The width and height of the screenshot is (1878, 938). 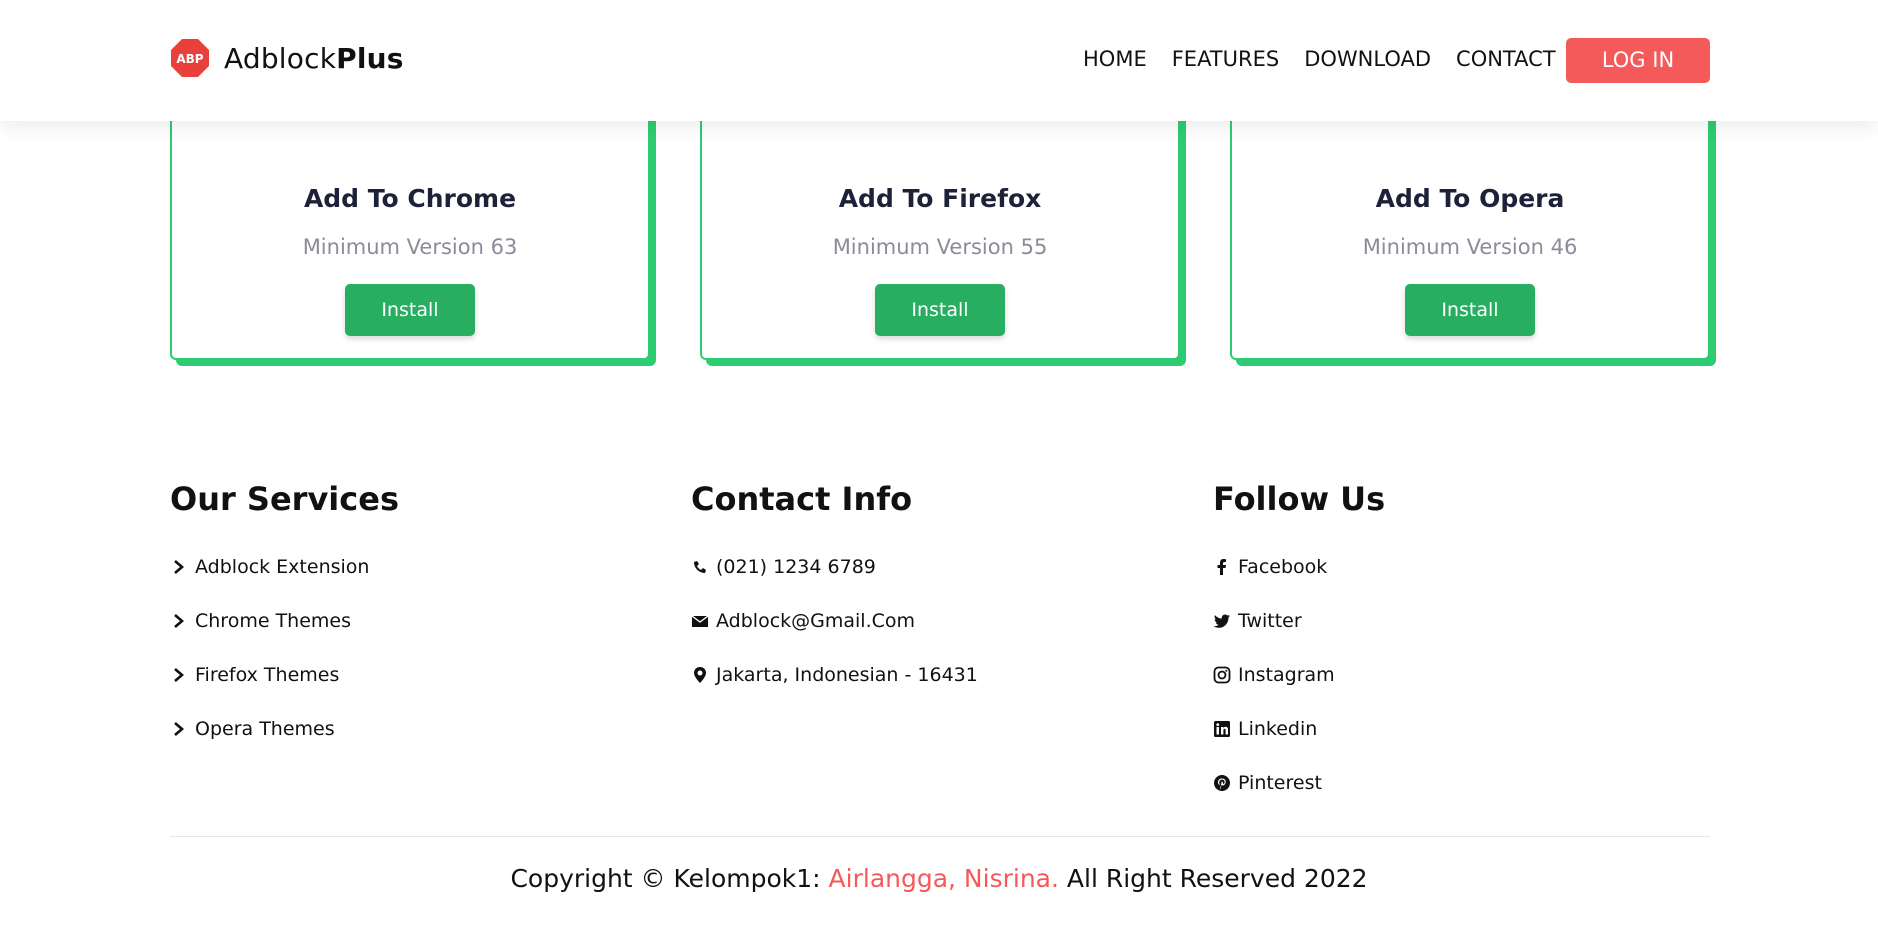 What do you see at coordinates (1638, 60) in the screenshot?
I see `login-button: LOG IN` at bounding box center [1638, 60].